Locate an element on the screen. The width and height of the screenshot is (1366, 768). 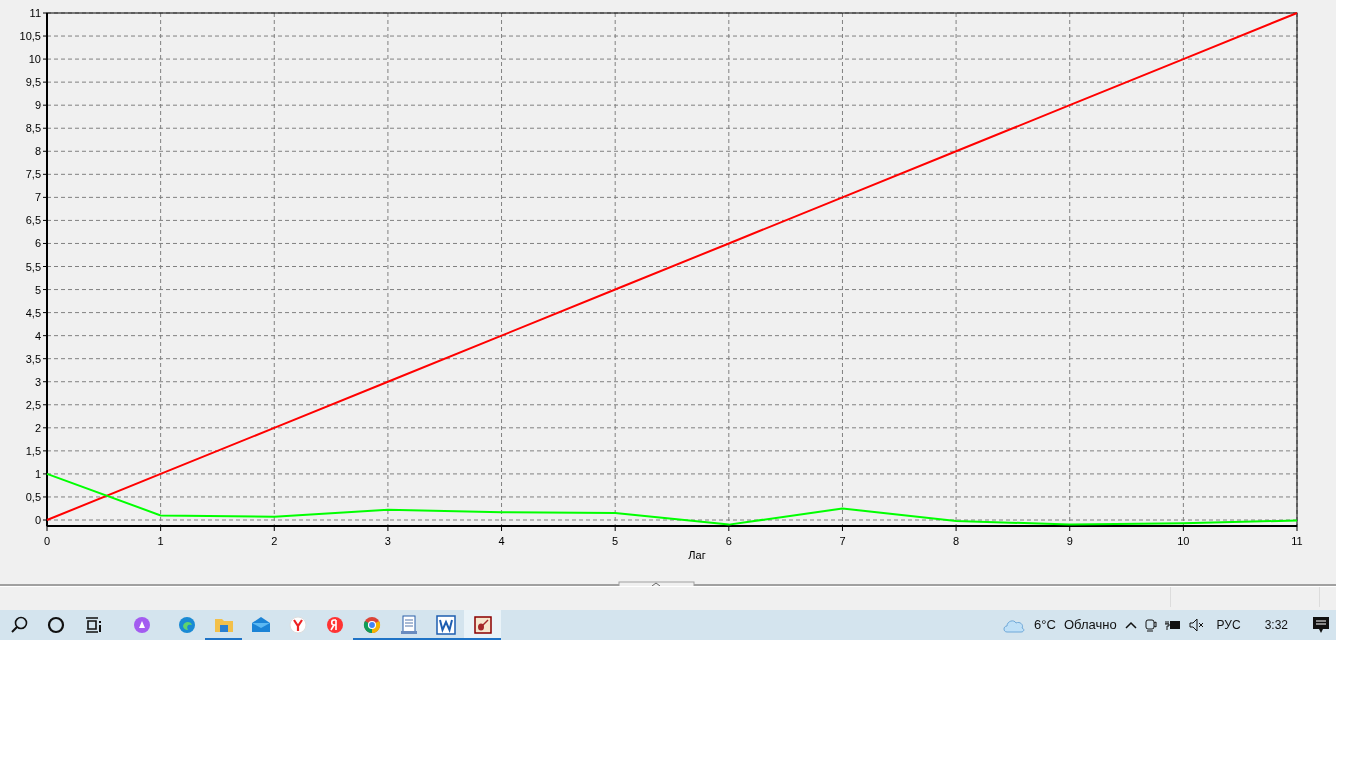
x-tick-label: 8 is located at coordinates (956, 541).